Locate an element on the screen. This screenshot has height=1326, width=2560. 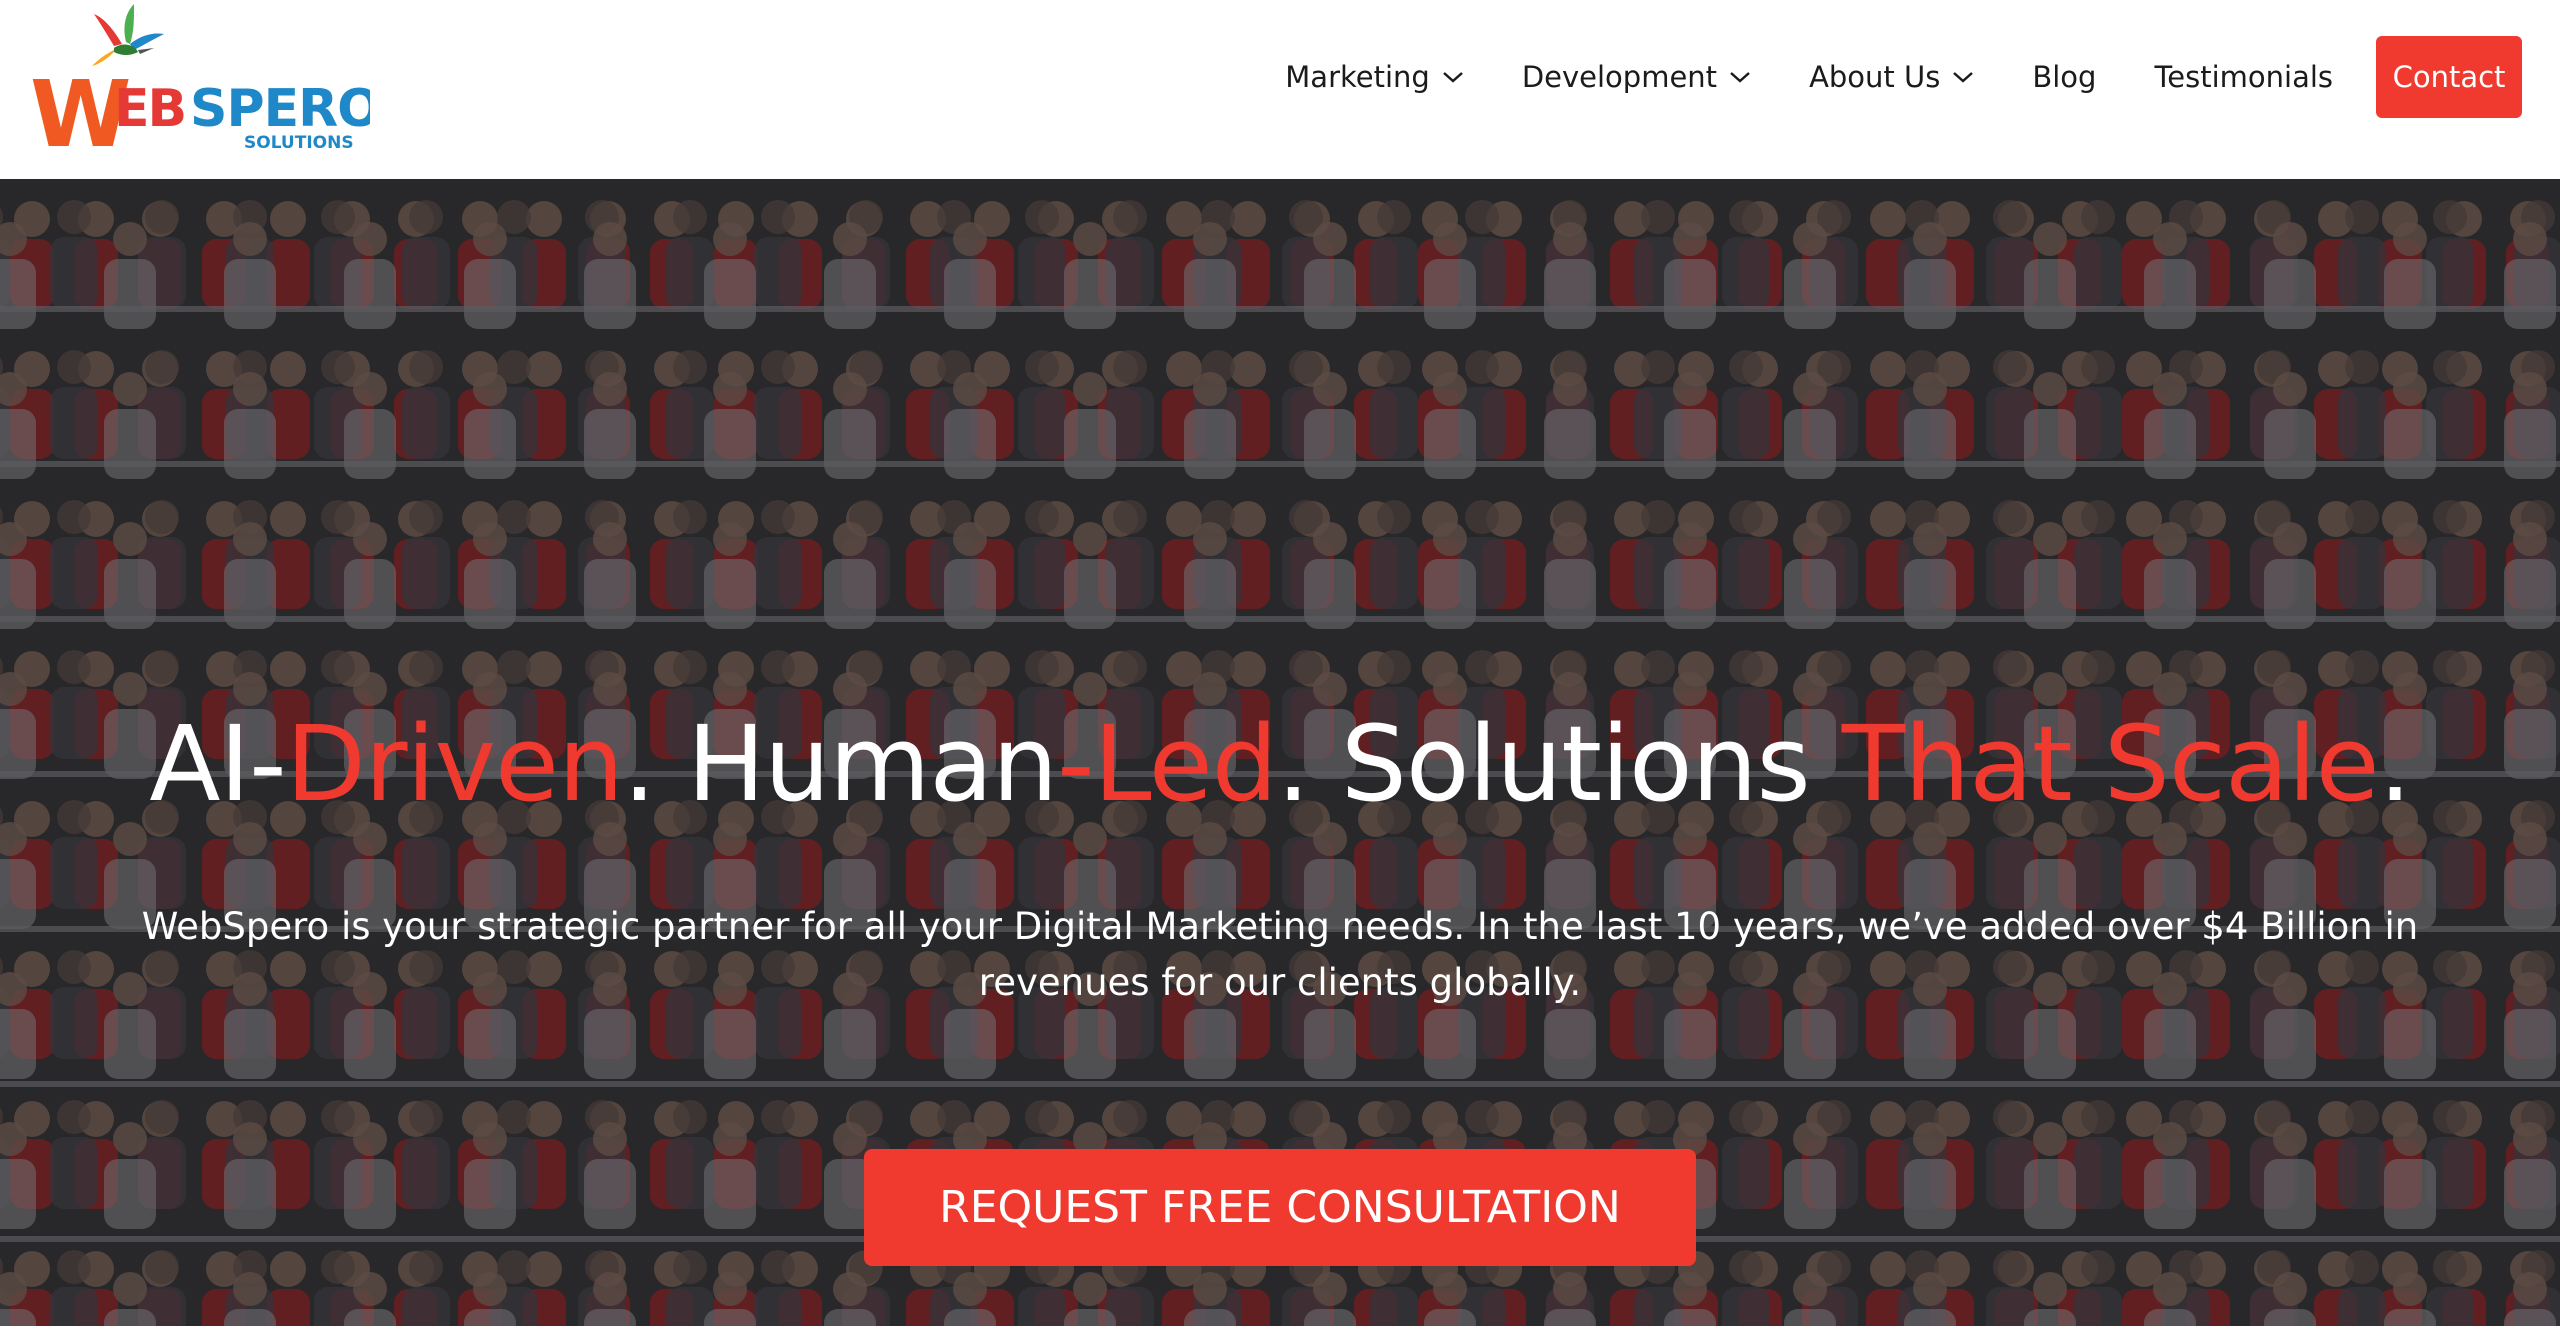
request-consultation-button: REQUEST FREE CONSULTATION is located at coordinates (1280, 1207).